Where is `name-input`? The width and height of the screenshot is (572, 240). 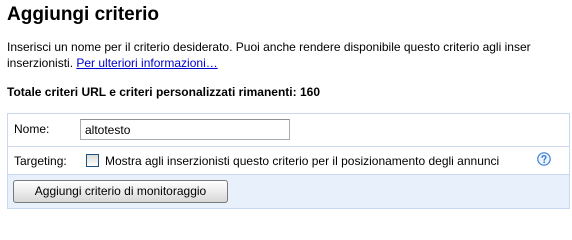
name-input is located at coordinates (185, 129).